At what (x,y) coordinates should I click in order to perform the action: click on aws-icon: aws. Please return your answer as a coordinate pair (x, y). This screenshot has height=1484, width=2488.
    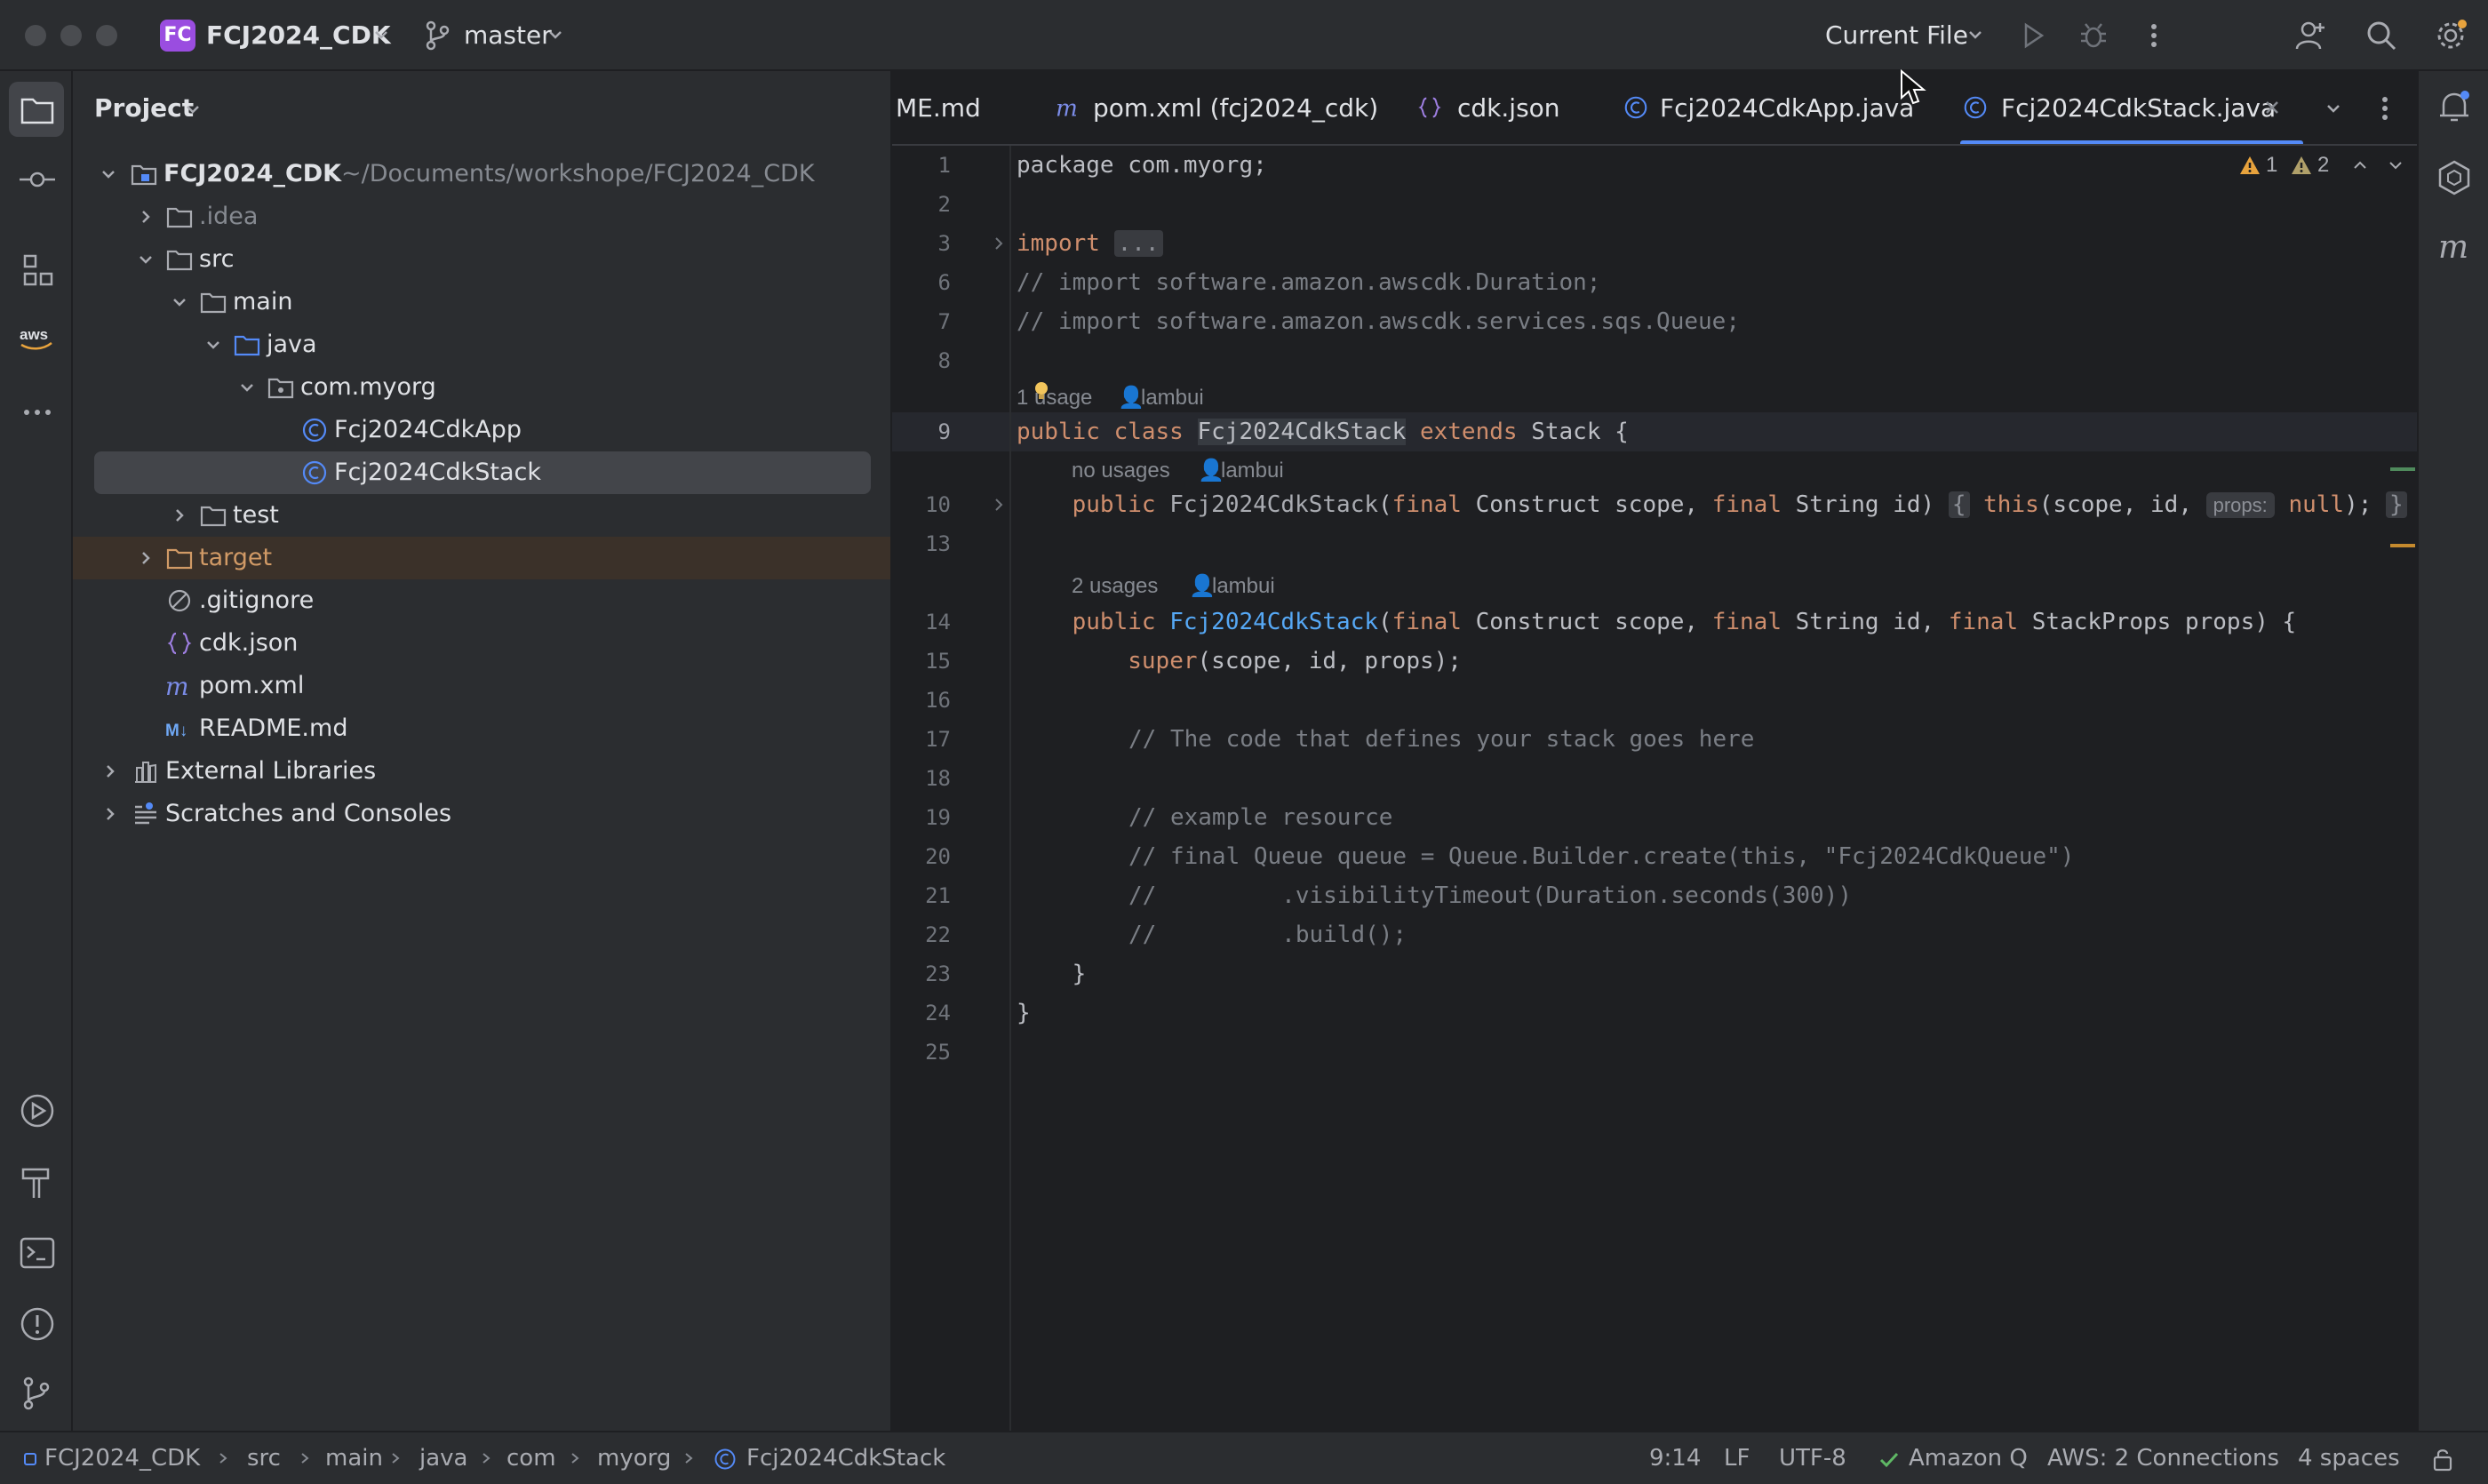
    Looking at the image, I should click on (38, 337).